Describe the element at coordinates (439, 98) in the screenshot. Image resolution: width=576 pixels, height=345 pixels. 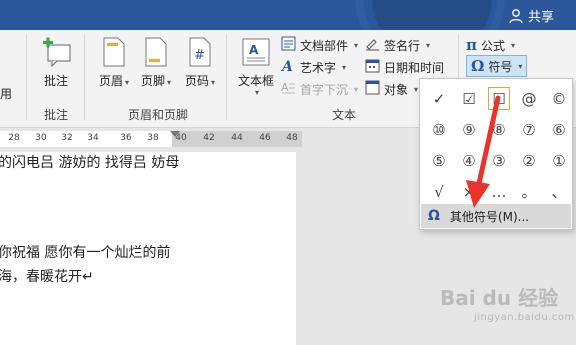
I see `symbol-cell: ✓` at that location.